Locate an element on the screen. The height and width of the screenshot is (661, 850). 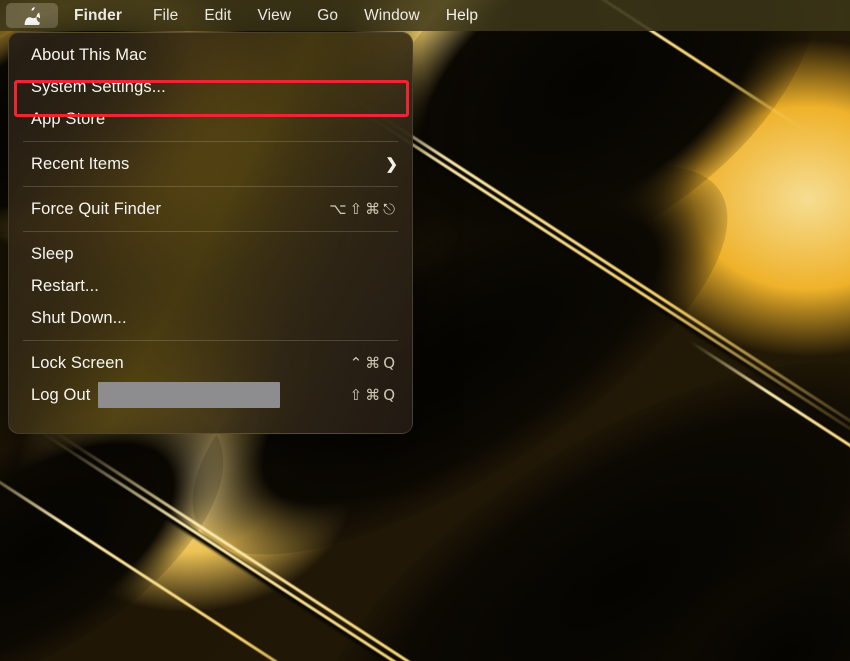
menu-item-shortcut: ⌥⇧⌘⎋ is located at coordinates (363, 209).